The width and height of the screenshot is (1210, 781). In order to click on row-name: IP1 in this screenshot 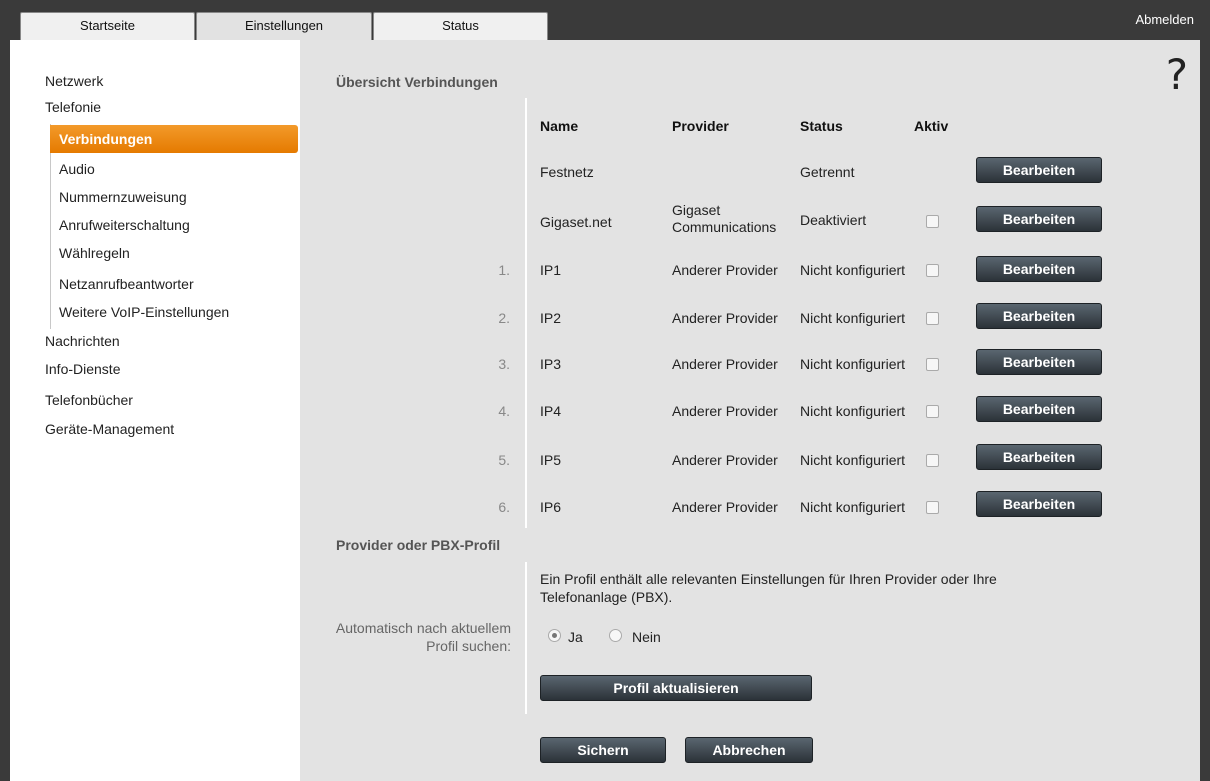, I will do `click(551, 270)`.